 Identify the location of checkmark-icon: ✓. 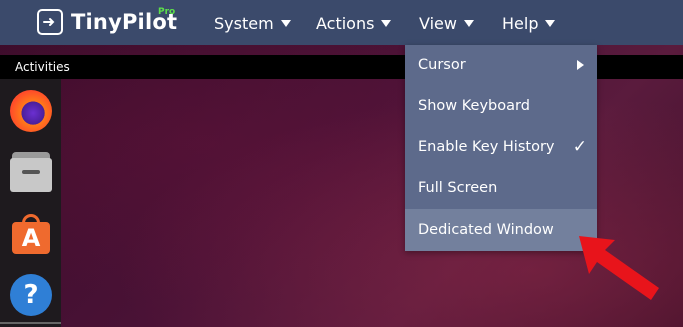
(579, 147).